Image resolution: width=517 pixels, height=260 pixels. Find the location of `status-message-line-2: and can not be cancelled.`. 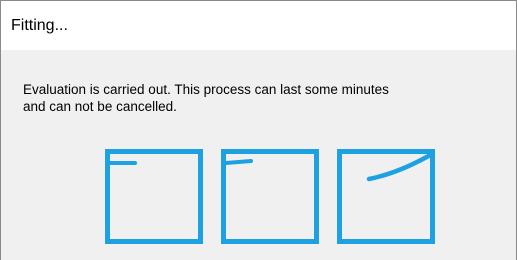

status-message-line-2: and can not be cancelled. is located at coordinates (100, 106).